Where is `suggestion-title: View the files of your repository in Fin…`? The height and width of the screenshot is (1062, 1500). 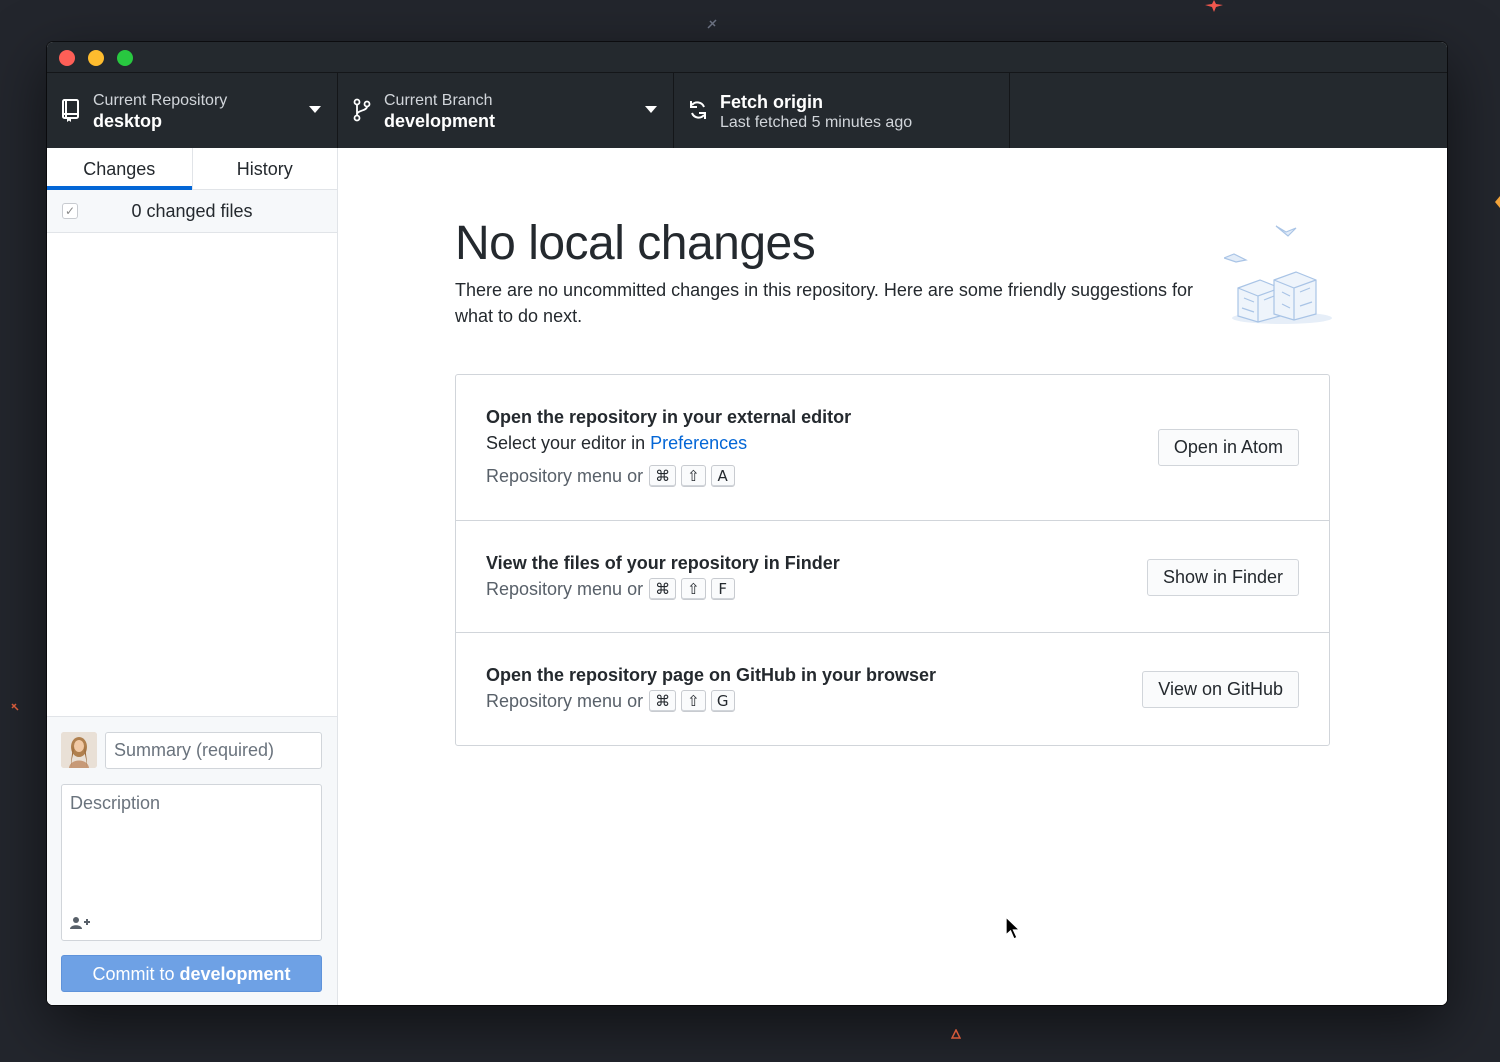
suggestion-title: View the files of your repository in Fin… is located at coordinates (663, 563).